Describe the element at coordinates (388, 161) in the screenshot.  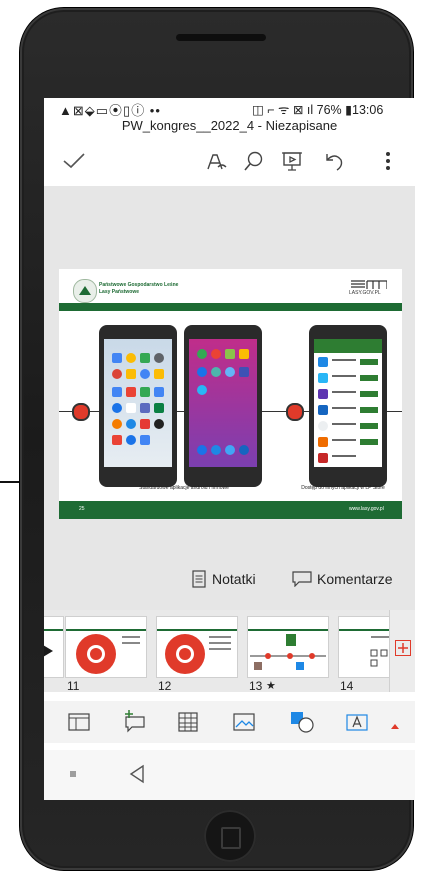
I see `more-vertical-icon` at that location.